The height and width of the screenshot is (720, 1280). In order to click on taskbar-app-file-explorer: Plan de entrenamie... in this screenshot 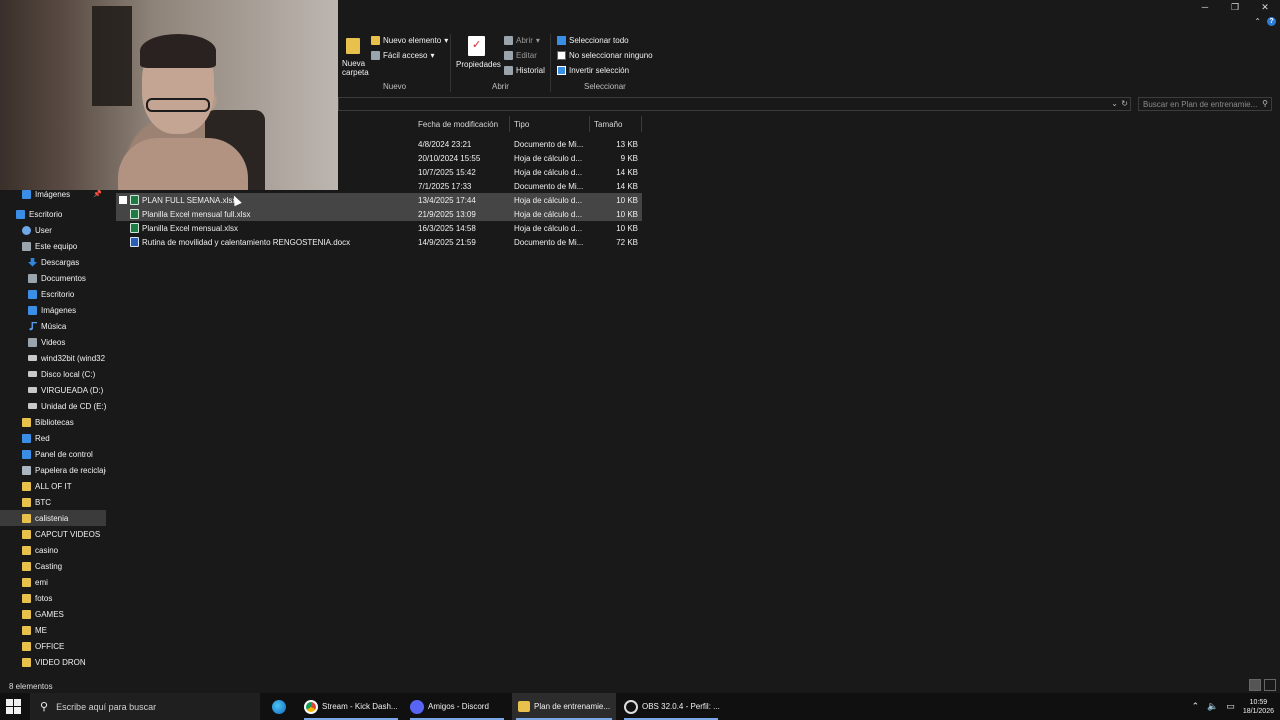, I will do `click(564, 706)`.